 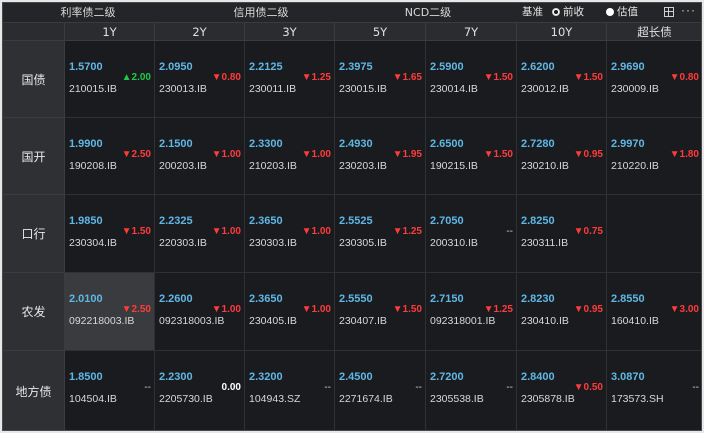 What do you see at coordinates (654, 32) in the screenshot?
I see `column-header: 超长债` at bounding box center [654, 32].